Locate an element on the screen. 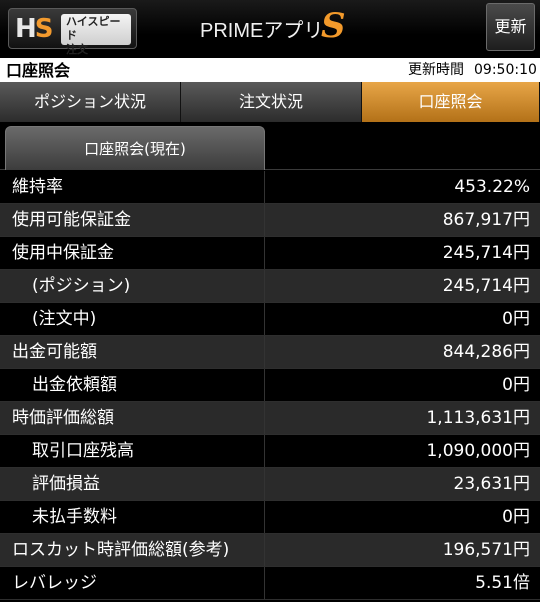  table-row: レバレッジ 5.51倍 is located at coordinates (270, 583).